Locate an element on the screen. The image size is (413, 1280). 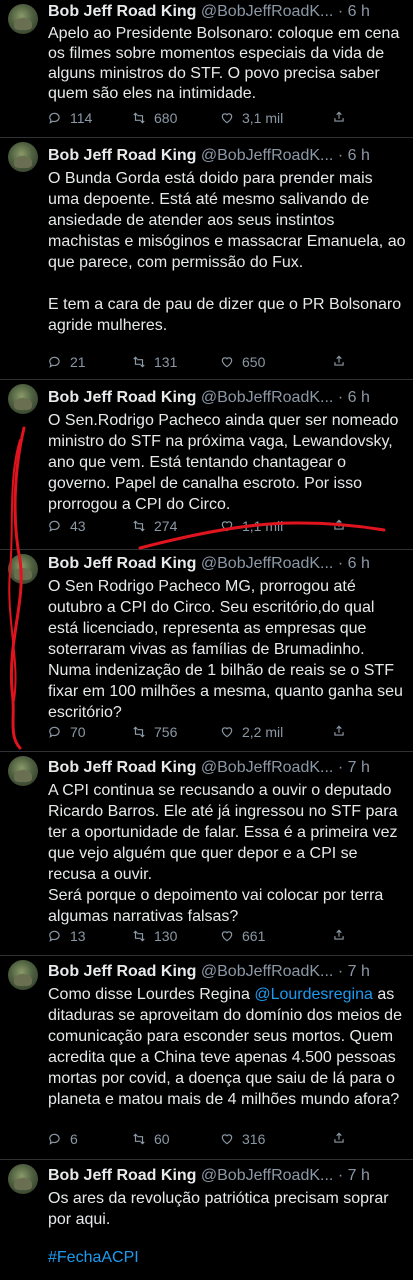
reply-button: 70 is located at coordinates (67, 732).